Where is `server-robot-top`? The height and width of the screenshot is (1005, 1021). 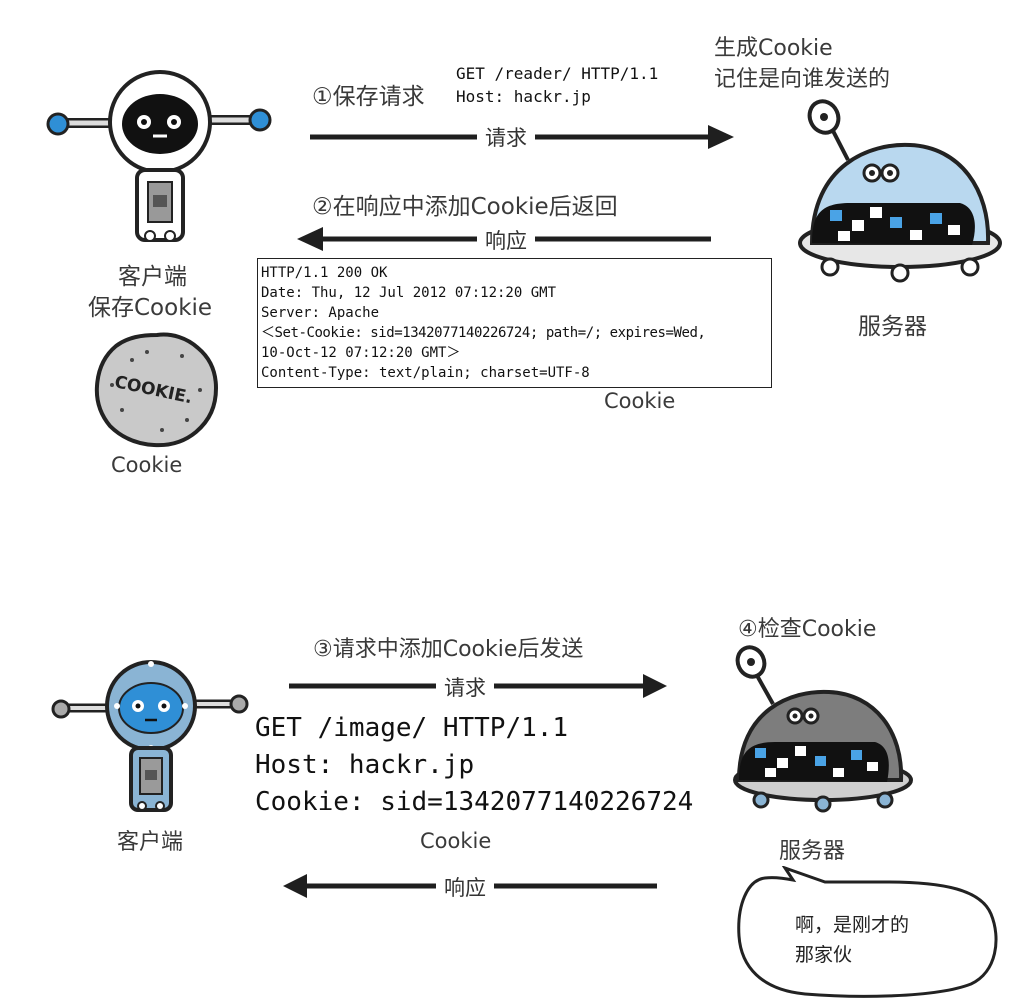 server-robot-top is located at coordinates (900, 191).